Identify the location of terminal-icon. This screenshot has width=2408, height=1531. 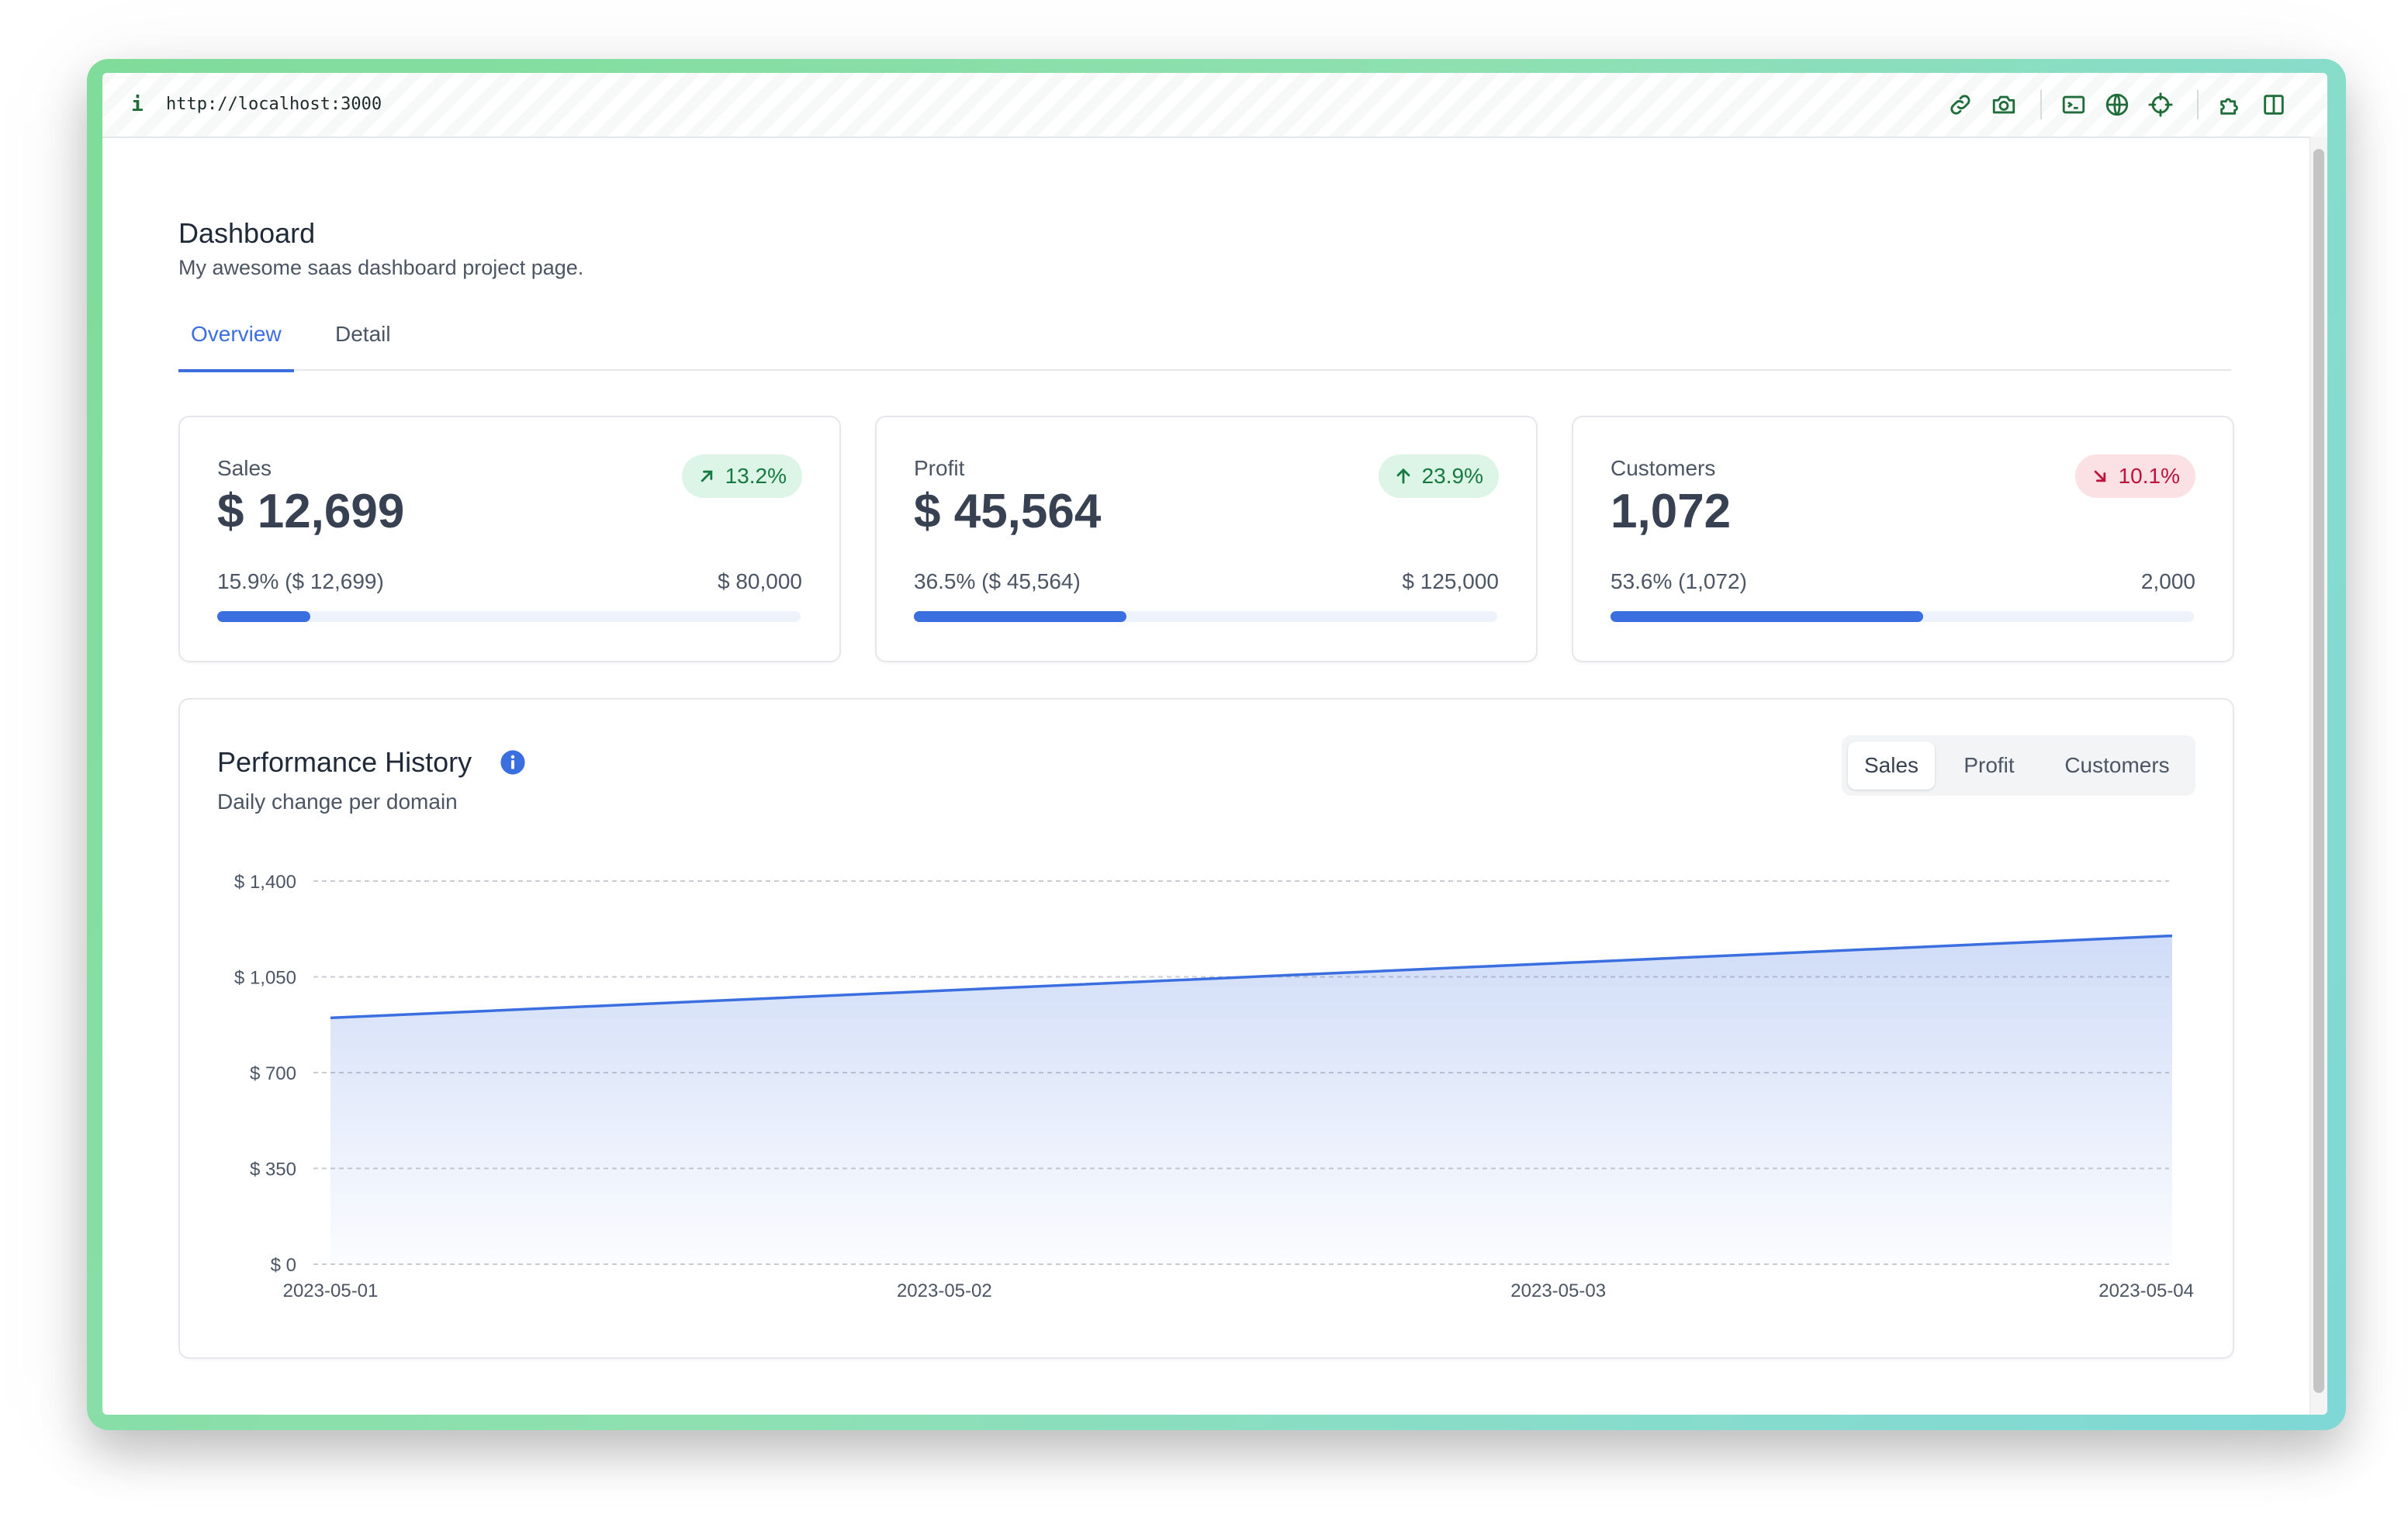
(2073, 105).